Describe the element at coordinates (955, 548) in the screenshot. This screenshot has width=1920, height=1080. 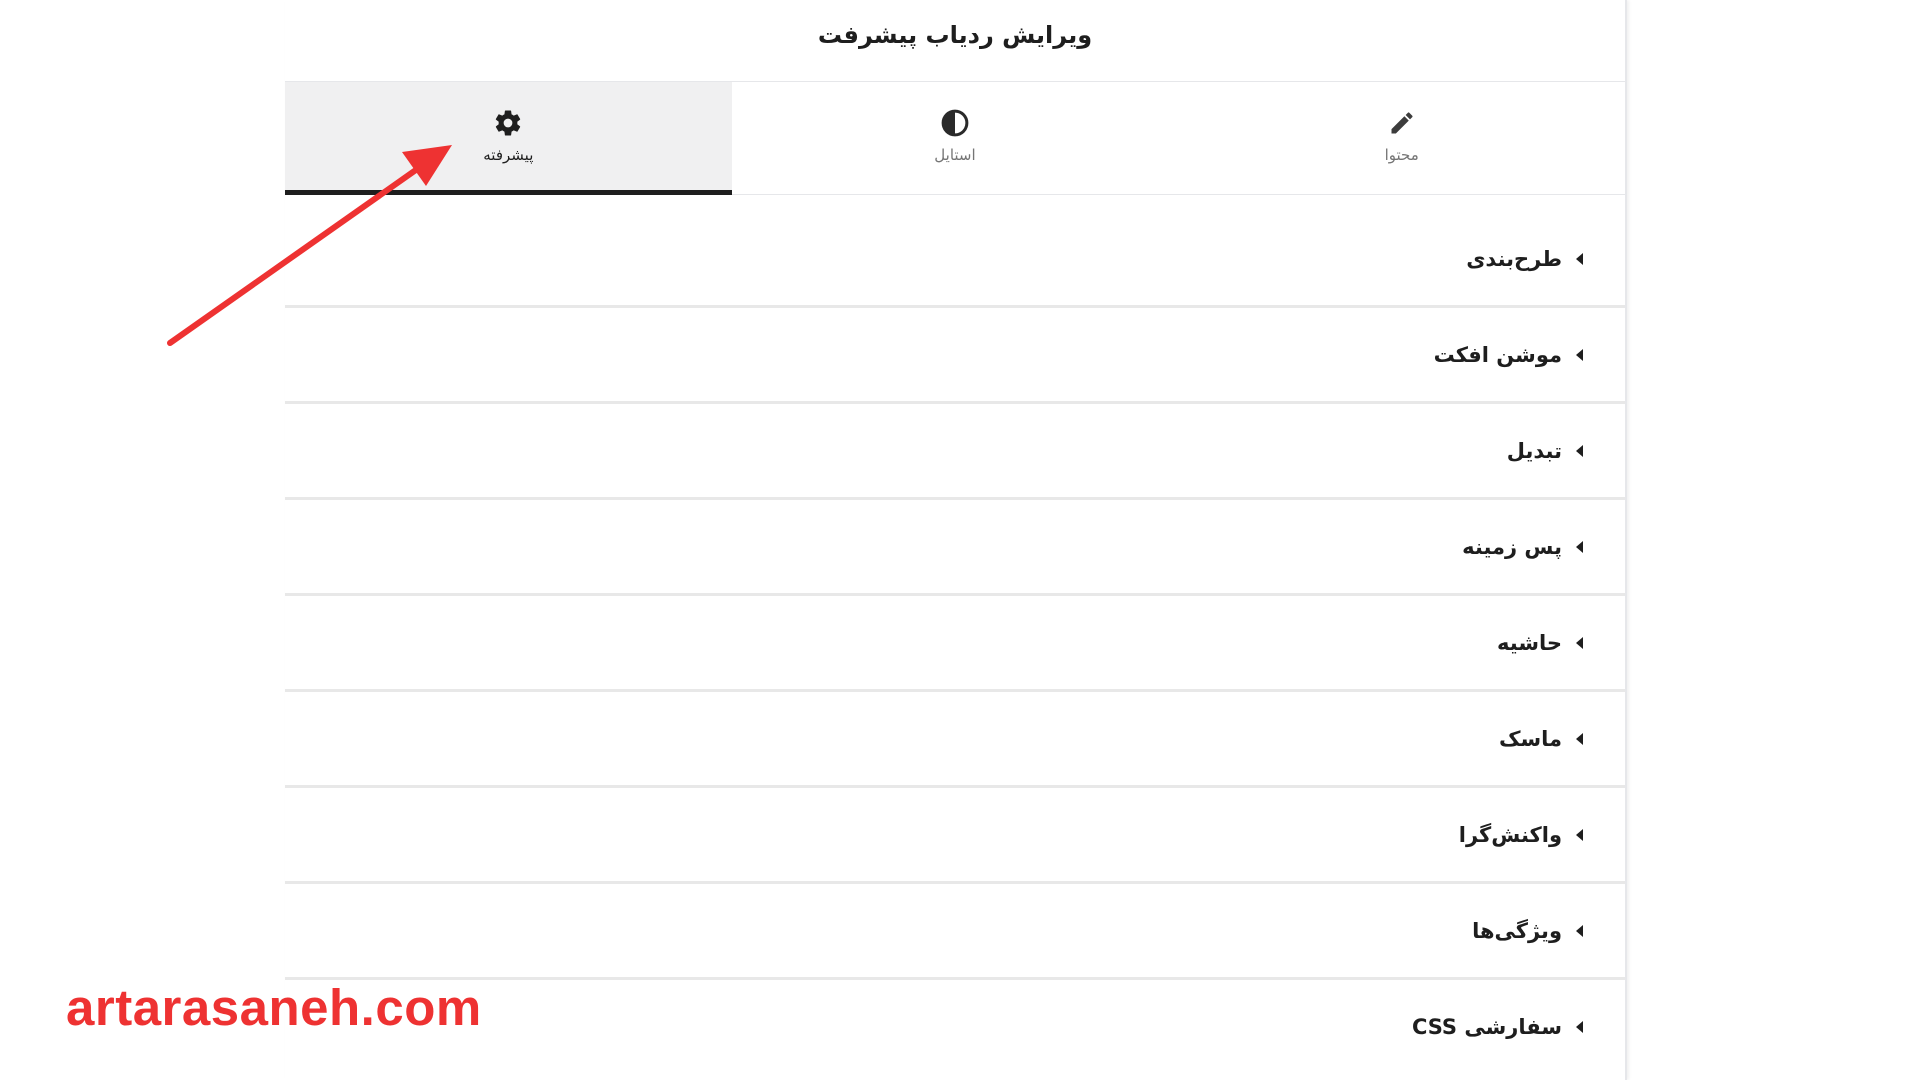
I see `section-background: پس زمینه` at that location.